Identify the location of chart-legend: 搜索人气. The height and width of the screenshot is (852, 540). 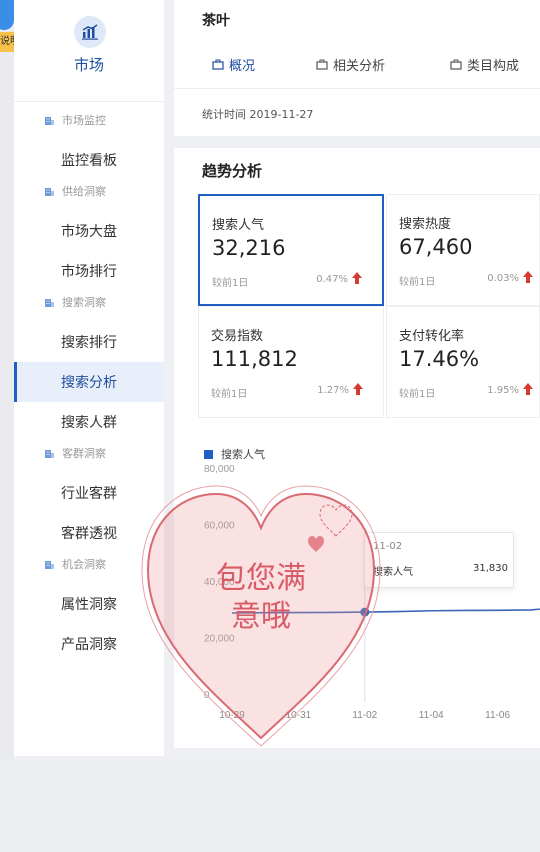
(234, 454).